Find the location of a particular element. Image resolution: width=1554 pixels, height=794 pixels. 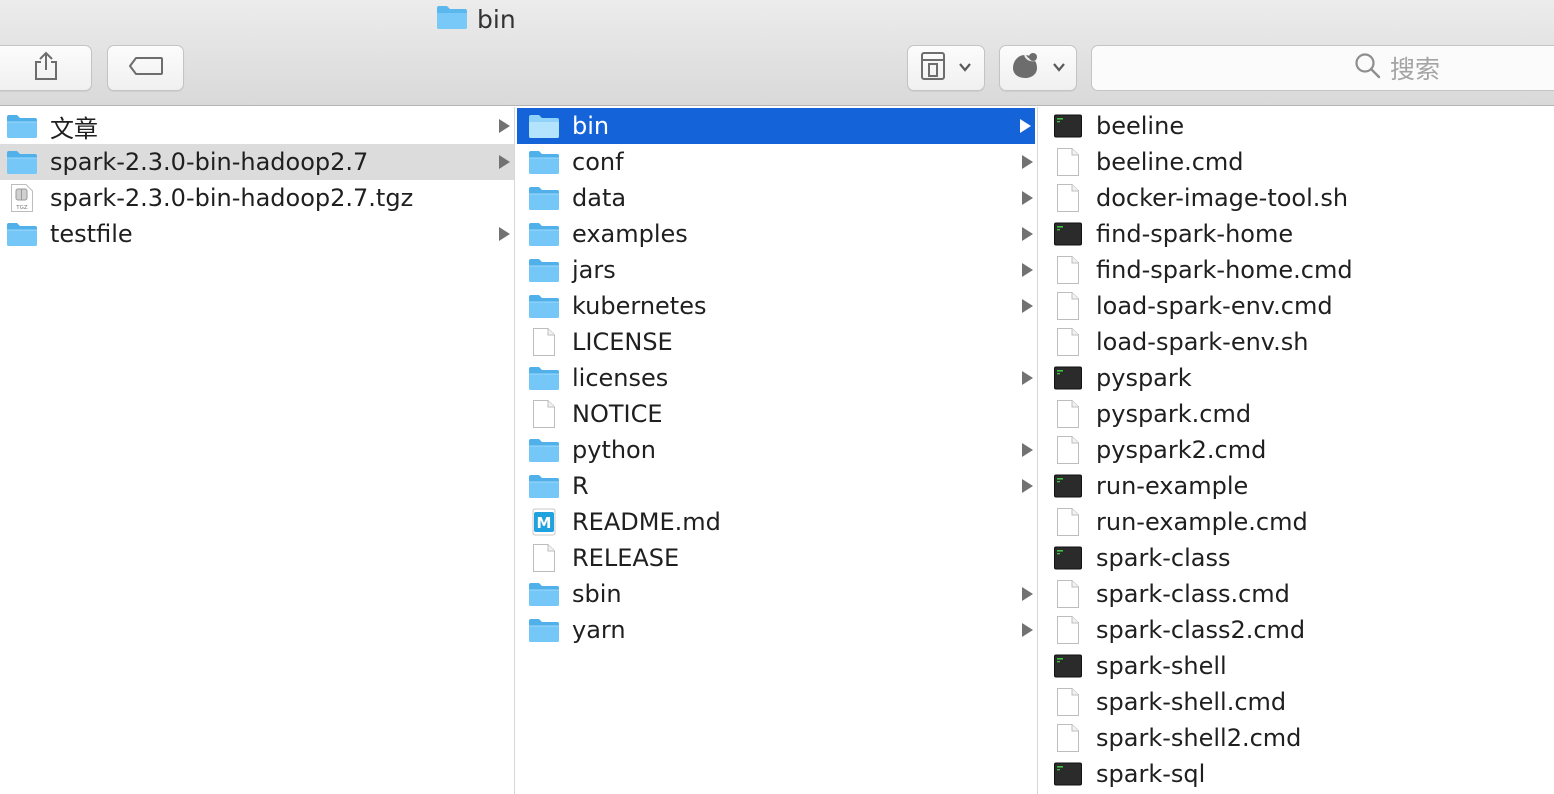

list-item: spark-2.3.0-bin-hadoop2.7 is located at coordinates (257, 162).